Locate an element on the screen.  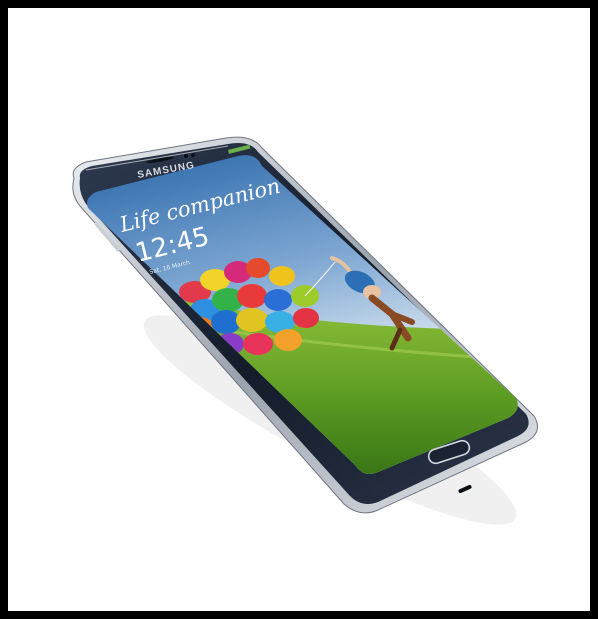
front-camera-icon is located at coordinates (186, 156).